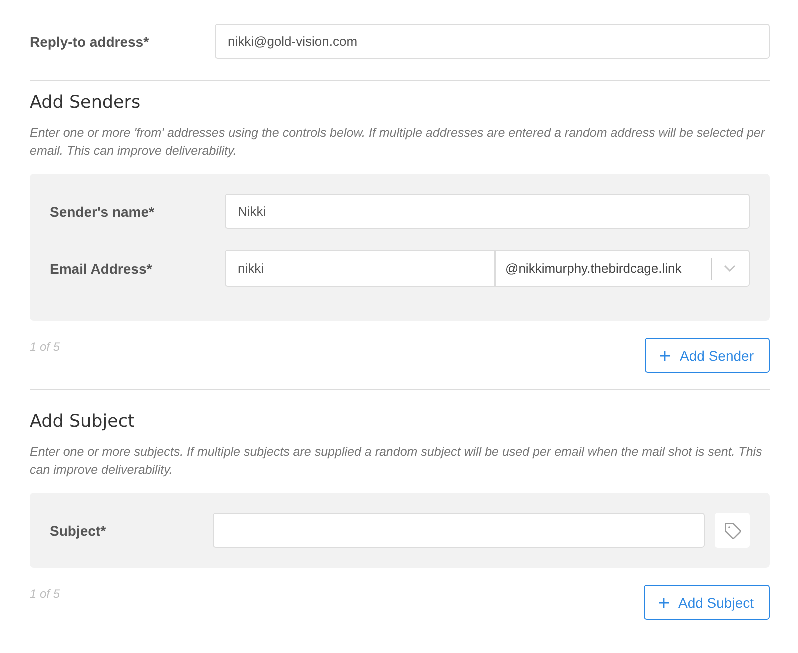 Image resolution: width=798 pixels, height=653 pixels. I want to click on field-label: Sender's name*, so click(103, 212).